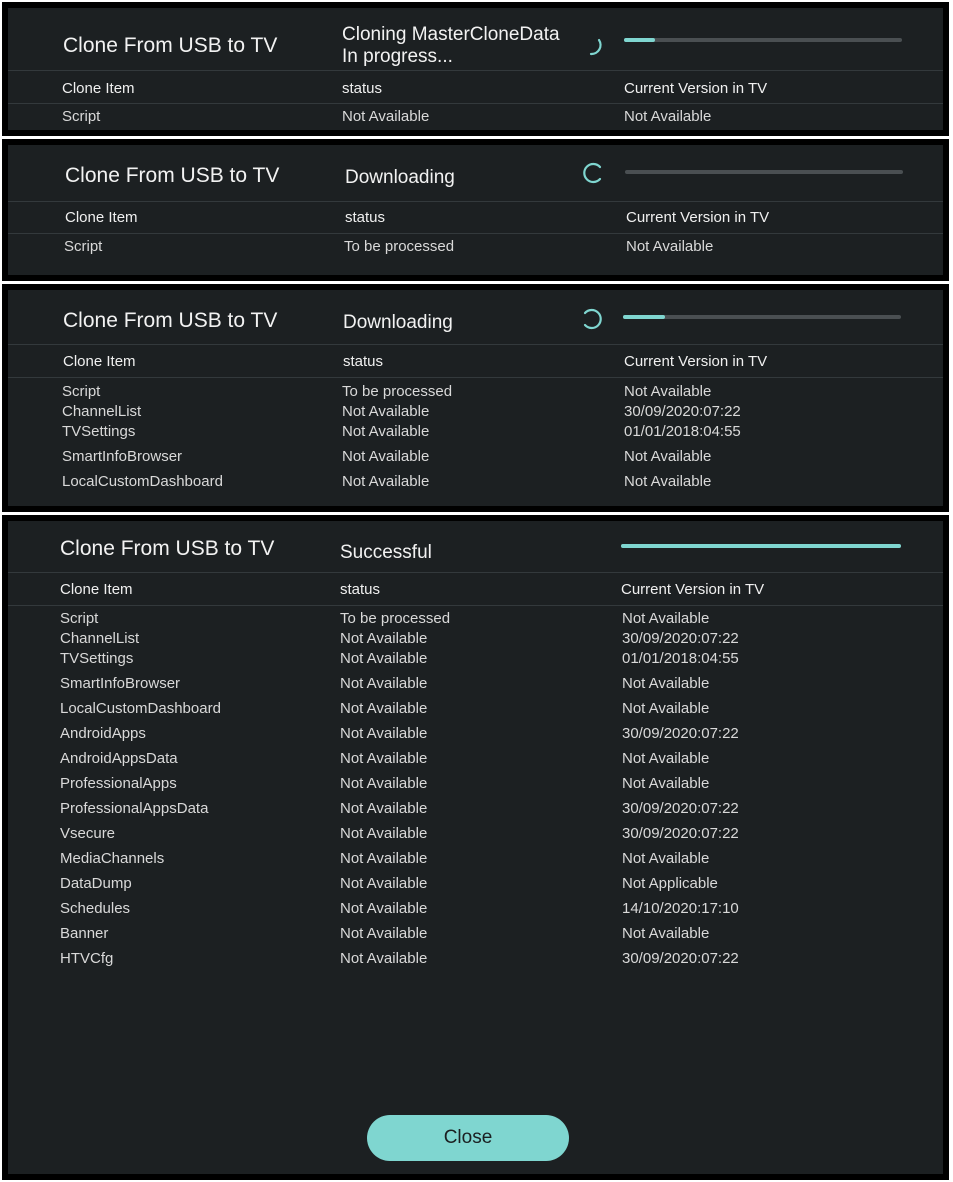 The width and height of the screenshot is (953, 1182). I want to click on table-row: HTVCfg Not Available 30/09/2020:07:22, so click(481, 962).